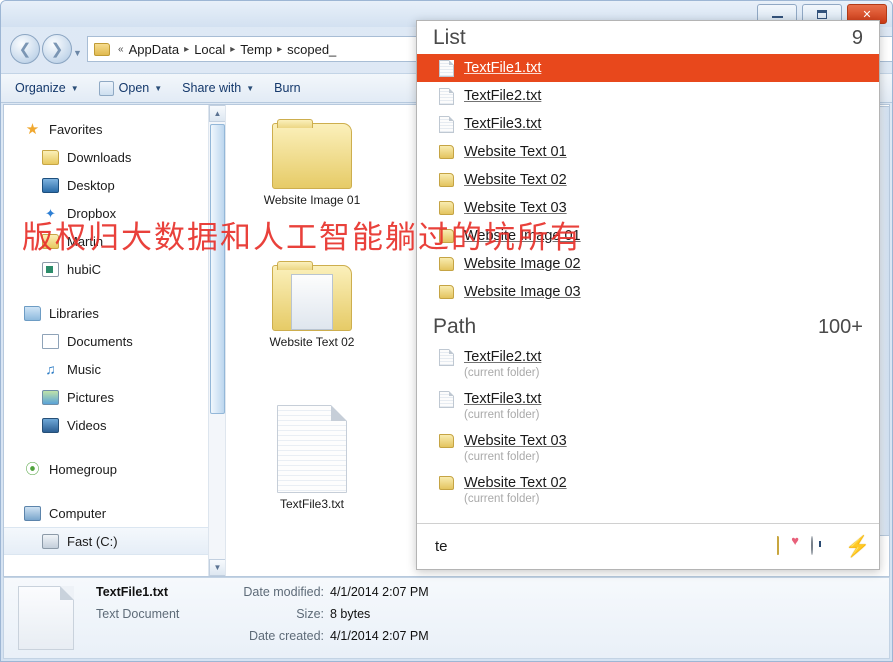 The width and height of the screenshot is (893, 662). Describe the element at coordinates (74, 313) in the screenshot. I see `sidebar-item-label: Libraries` at that location.